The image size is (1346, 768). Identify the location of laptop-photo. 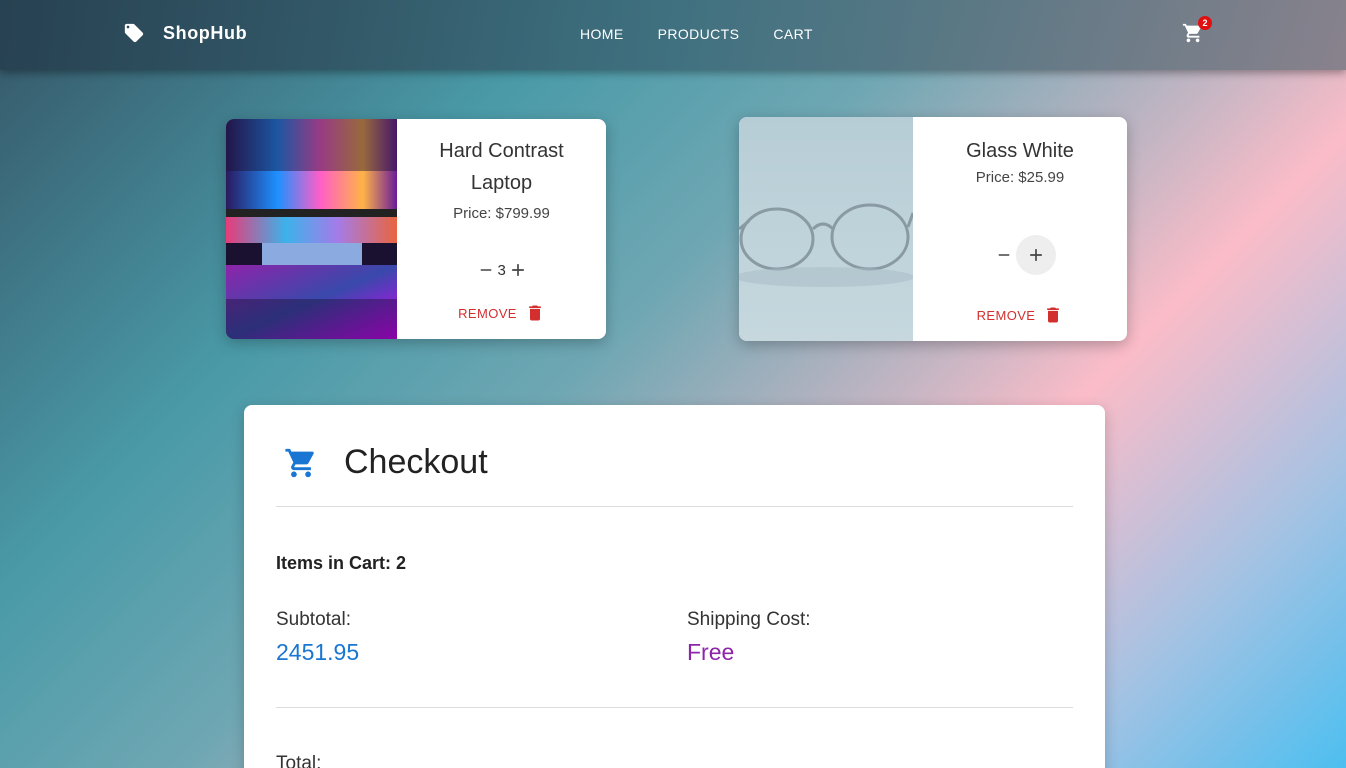
(311, 229).